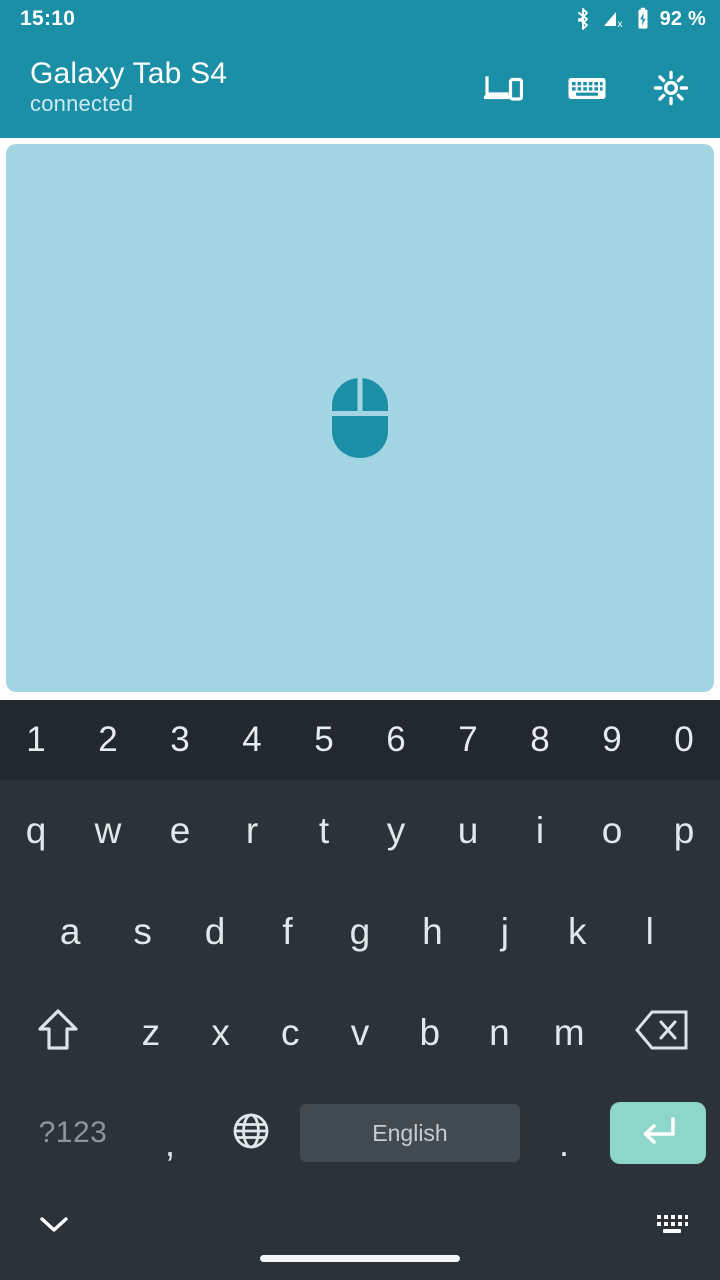  I want to click on key-0: 0, so click(684, 740).